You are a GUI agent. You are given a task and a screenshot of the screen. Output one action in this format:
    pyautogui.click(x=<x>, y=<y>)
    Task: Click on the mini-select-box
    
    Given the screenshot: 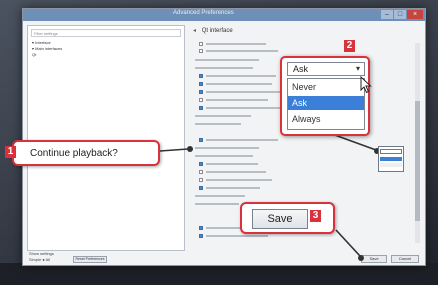 What is the action you would take?
    pyautogui.click(x=391, y=151)
    